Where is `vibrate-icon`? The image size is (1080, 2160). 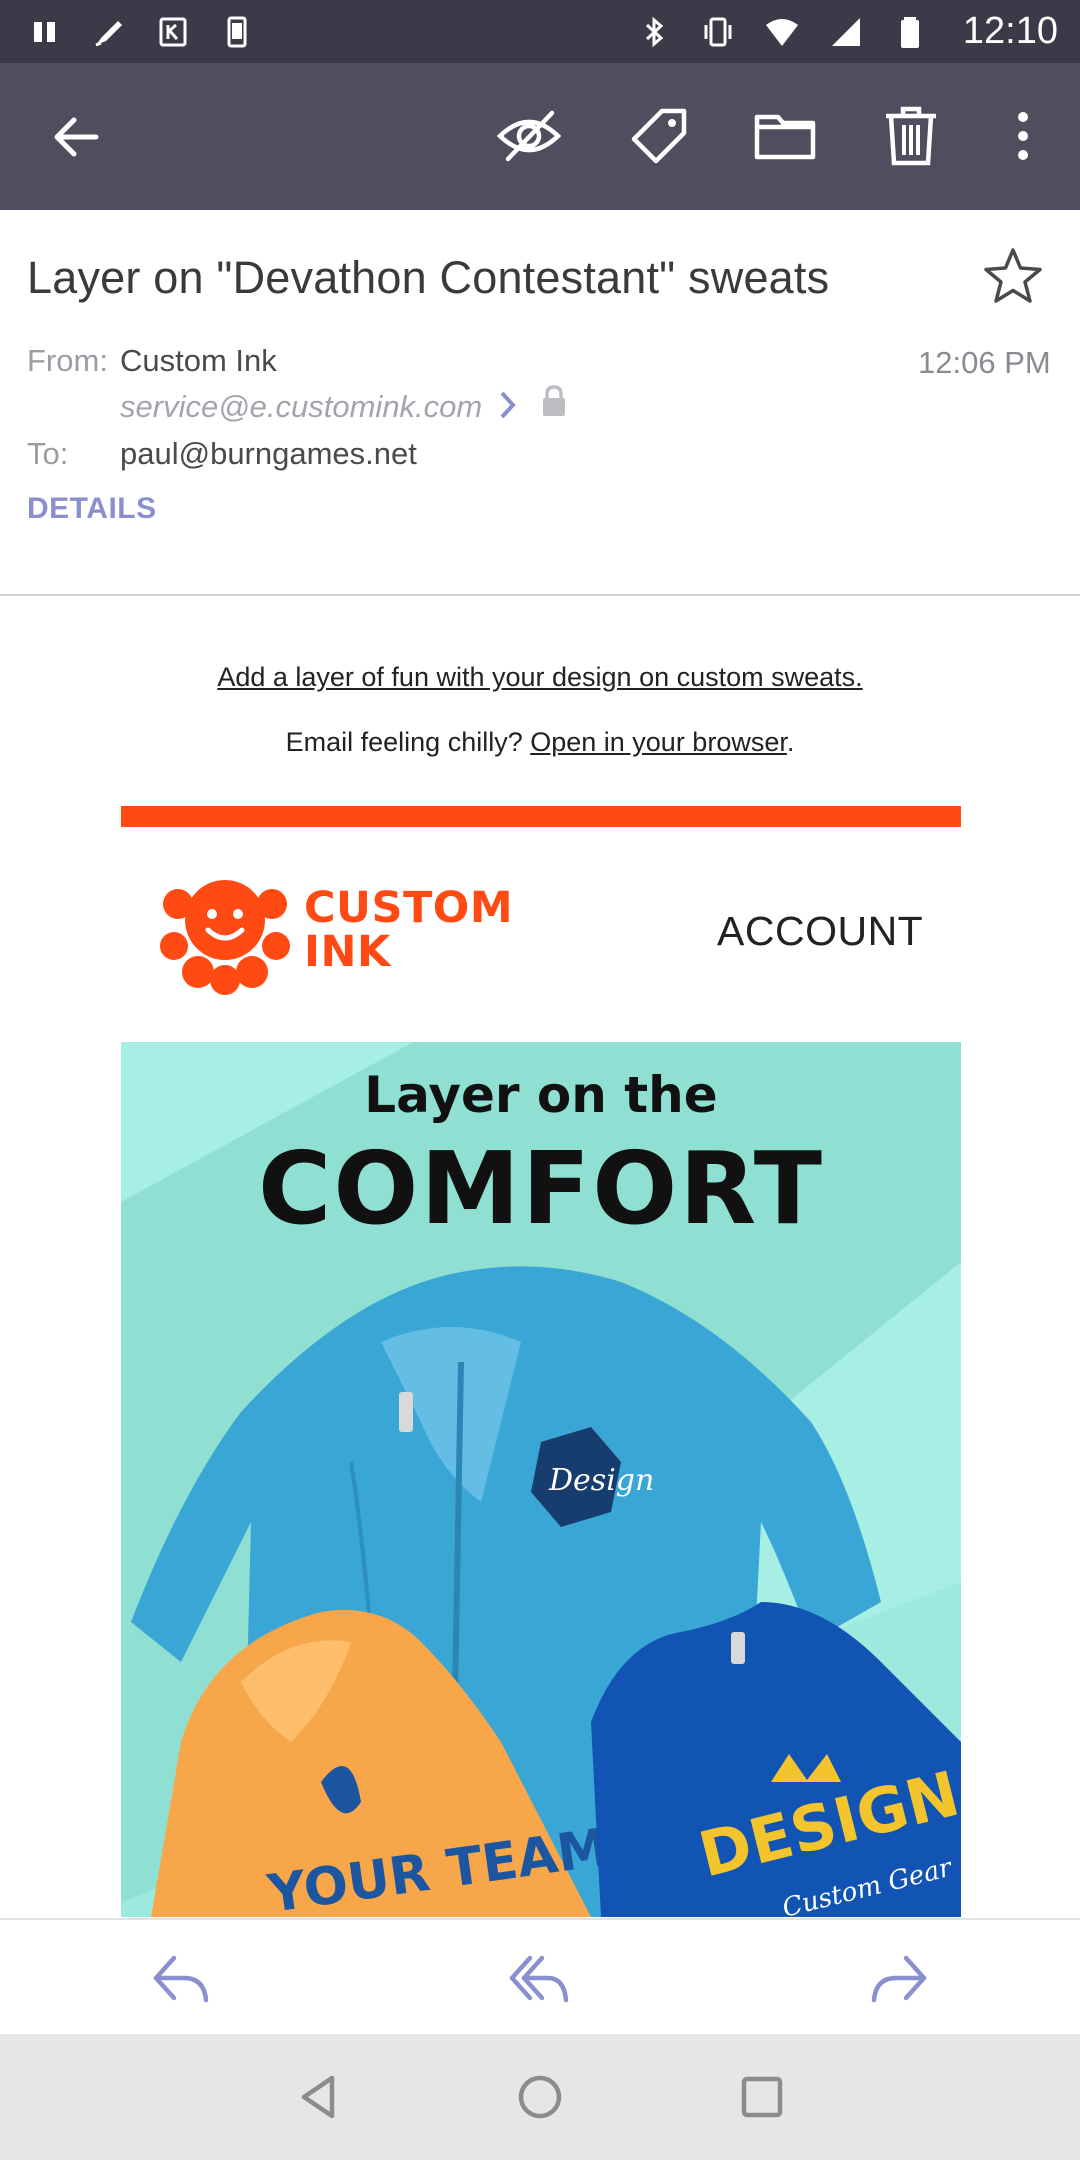 vibrate-icon is located at coordinates (718, 31).